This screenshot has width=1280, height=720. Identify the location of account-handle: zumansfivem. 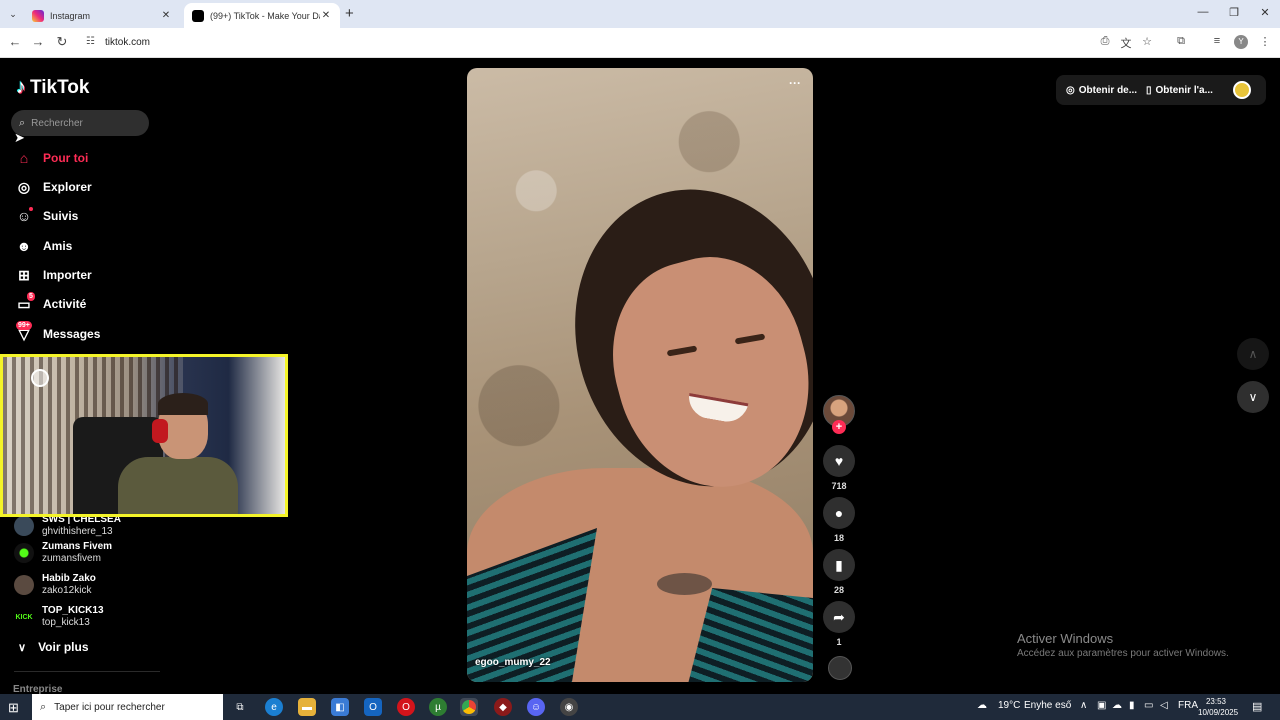
(71, 558).